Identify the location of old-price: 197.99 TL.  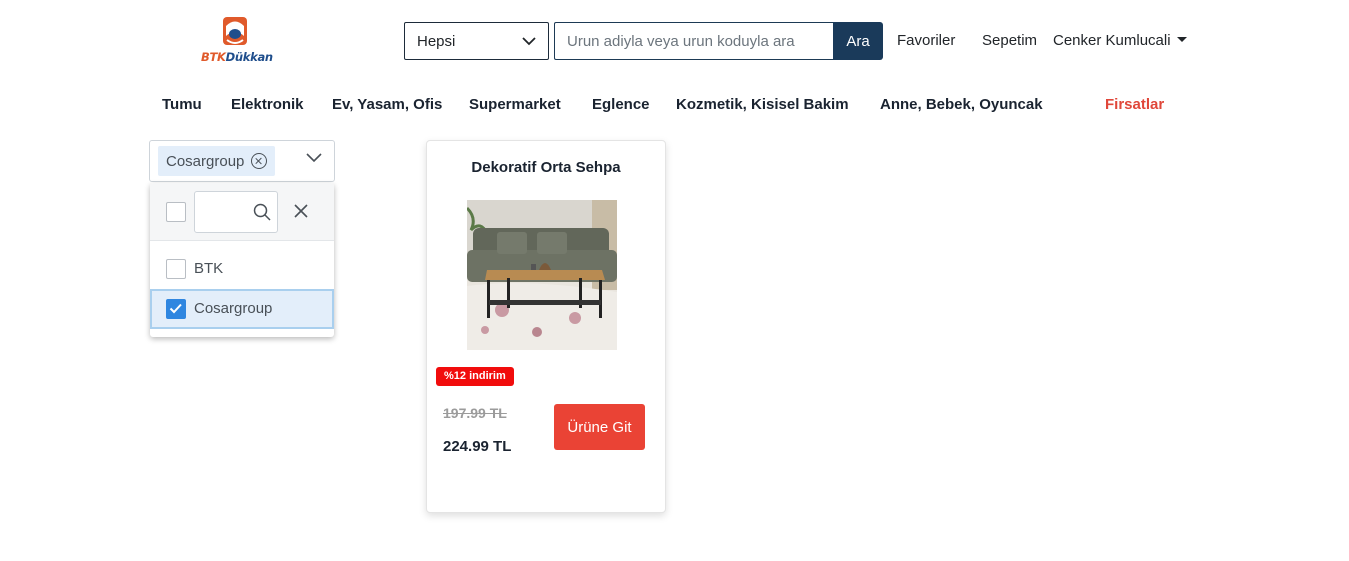
(475, 413).